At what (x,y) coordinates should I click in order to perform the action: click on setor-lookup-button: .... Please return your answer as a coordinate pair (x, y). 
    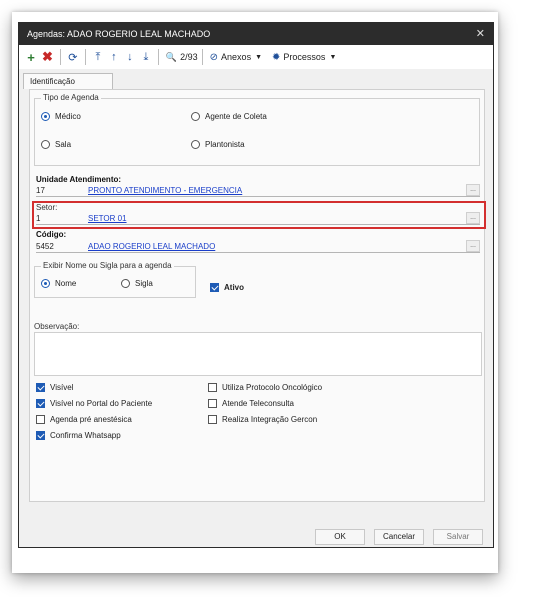
    Looking at the image, I should click on (473, 218).